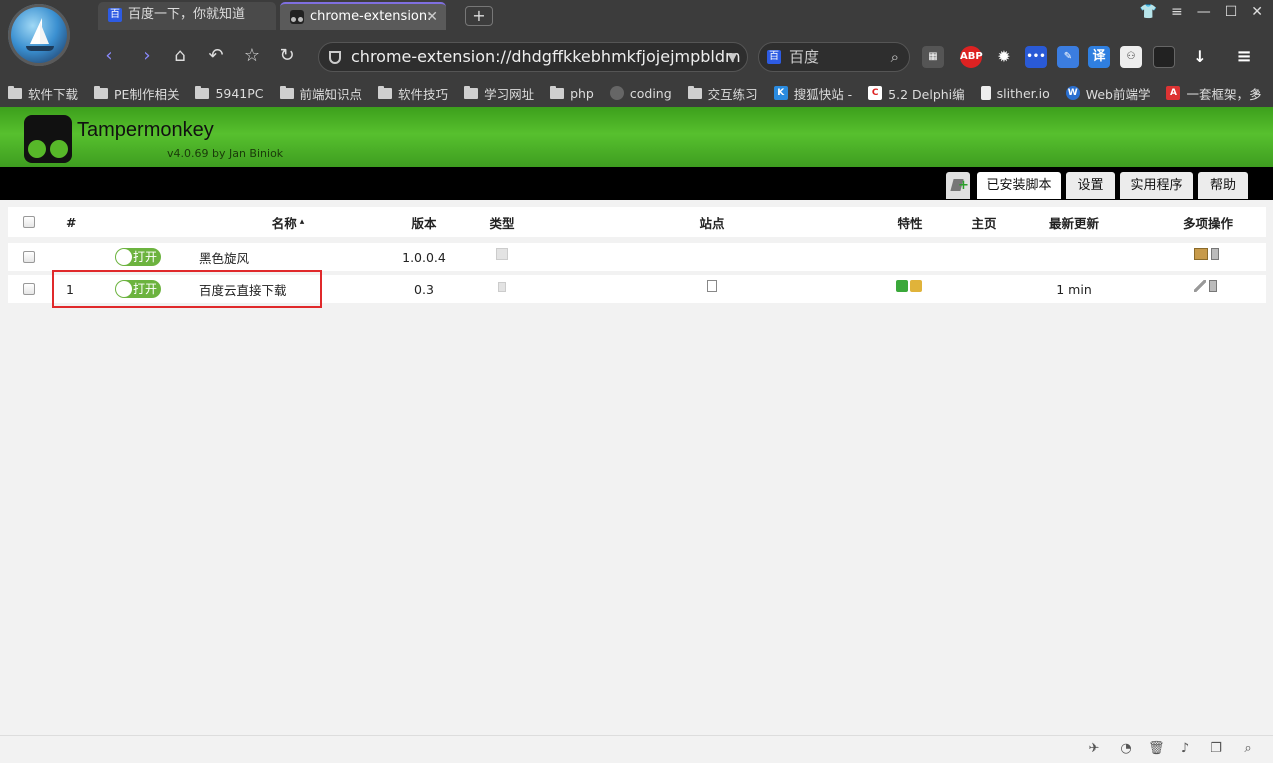 The width and height of the screenshot is (1273, 763). What do you see at coordinates (1015, 93) in the screenshot?
I see `bookmark-link: slither.io` at bounding box center [1015, 93].